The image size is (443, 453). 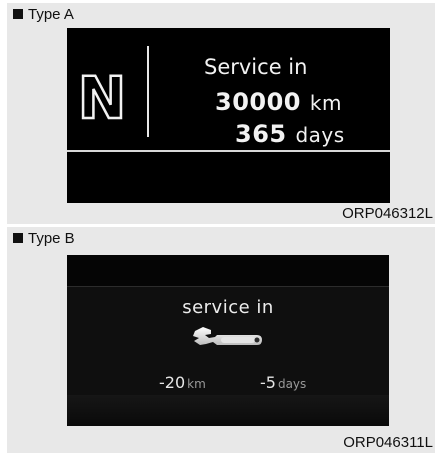 I want to click on service-distance: 30000 km, so click(x=278, y=102).